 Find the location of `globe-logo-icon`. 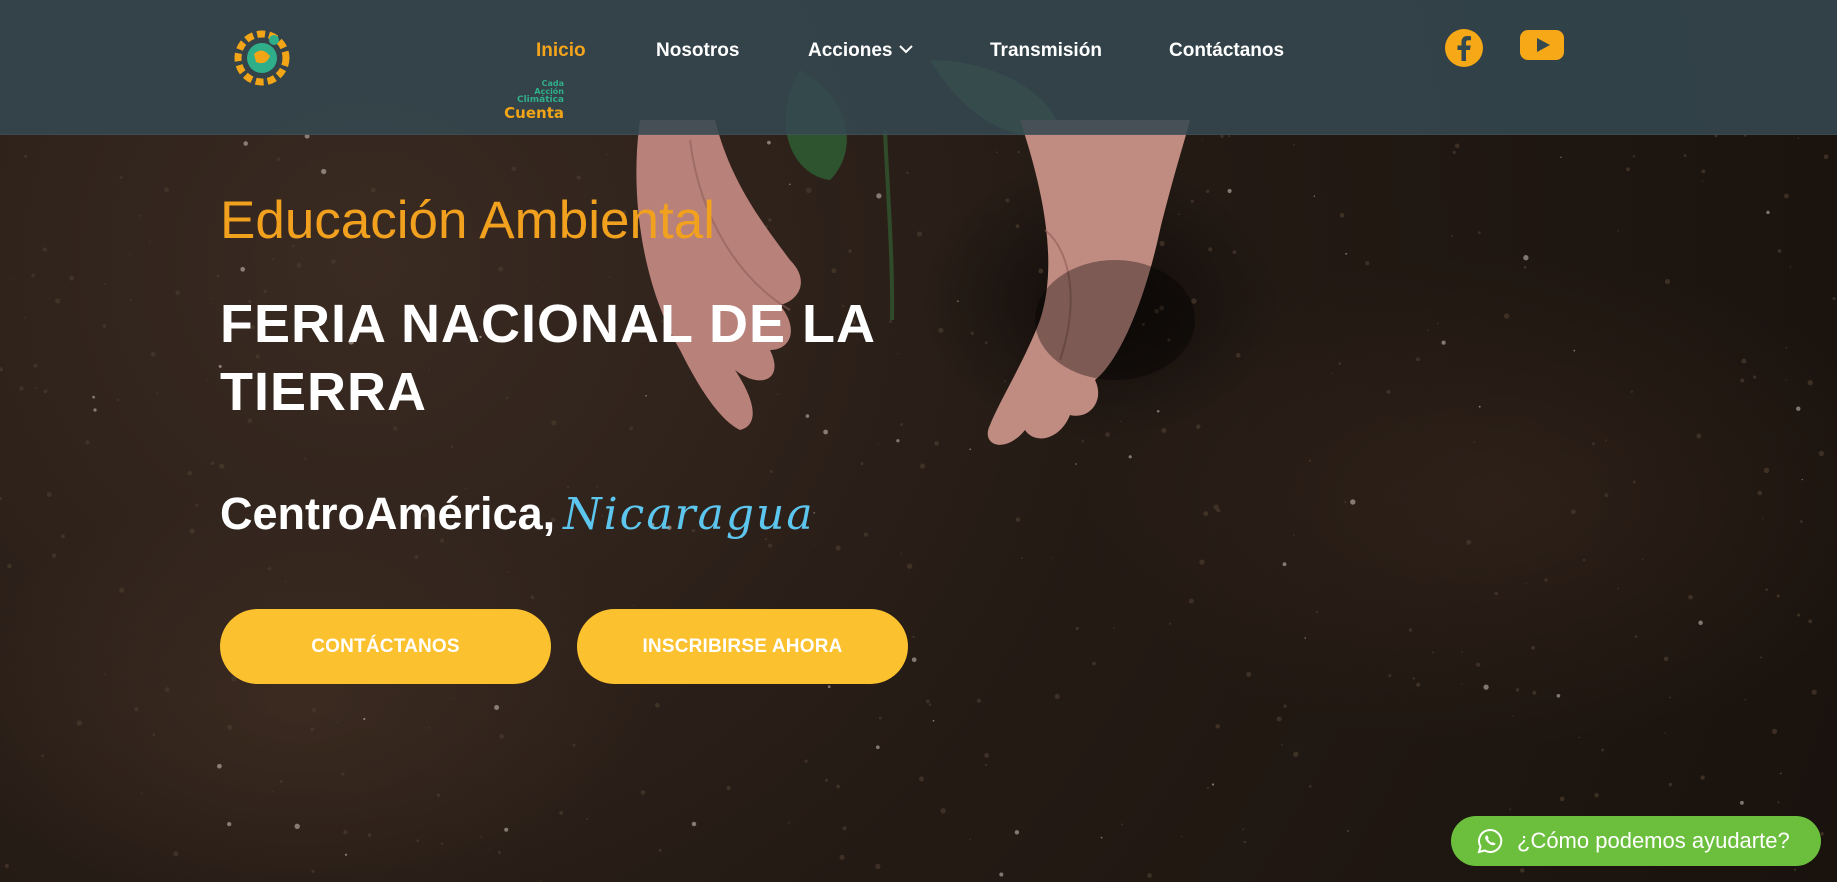

globe-logo-icon is located at coordinates (262, 58).